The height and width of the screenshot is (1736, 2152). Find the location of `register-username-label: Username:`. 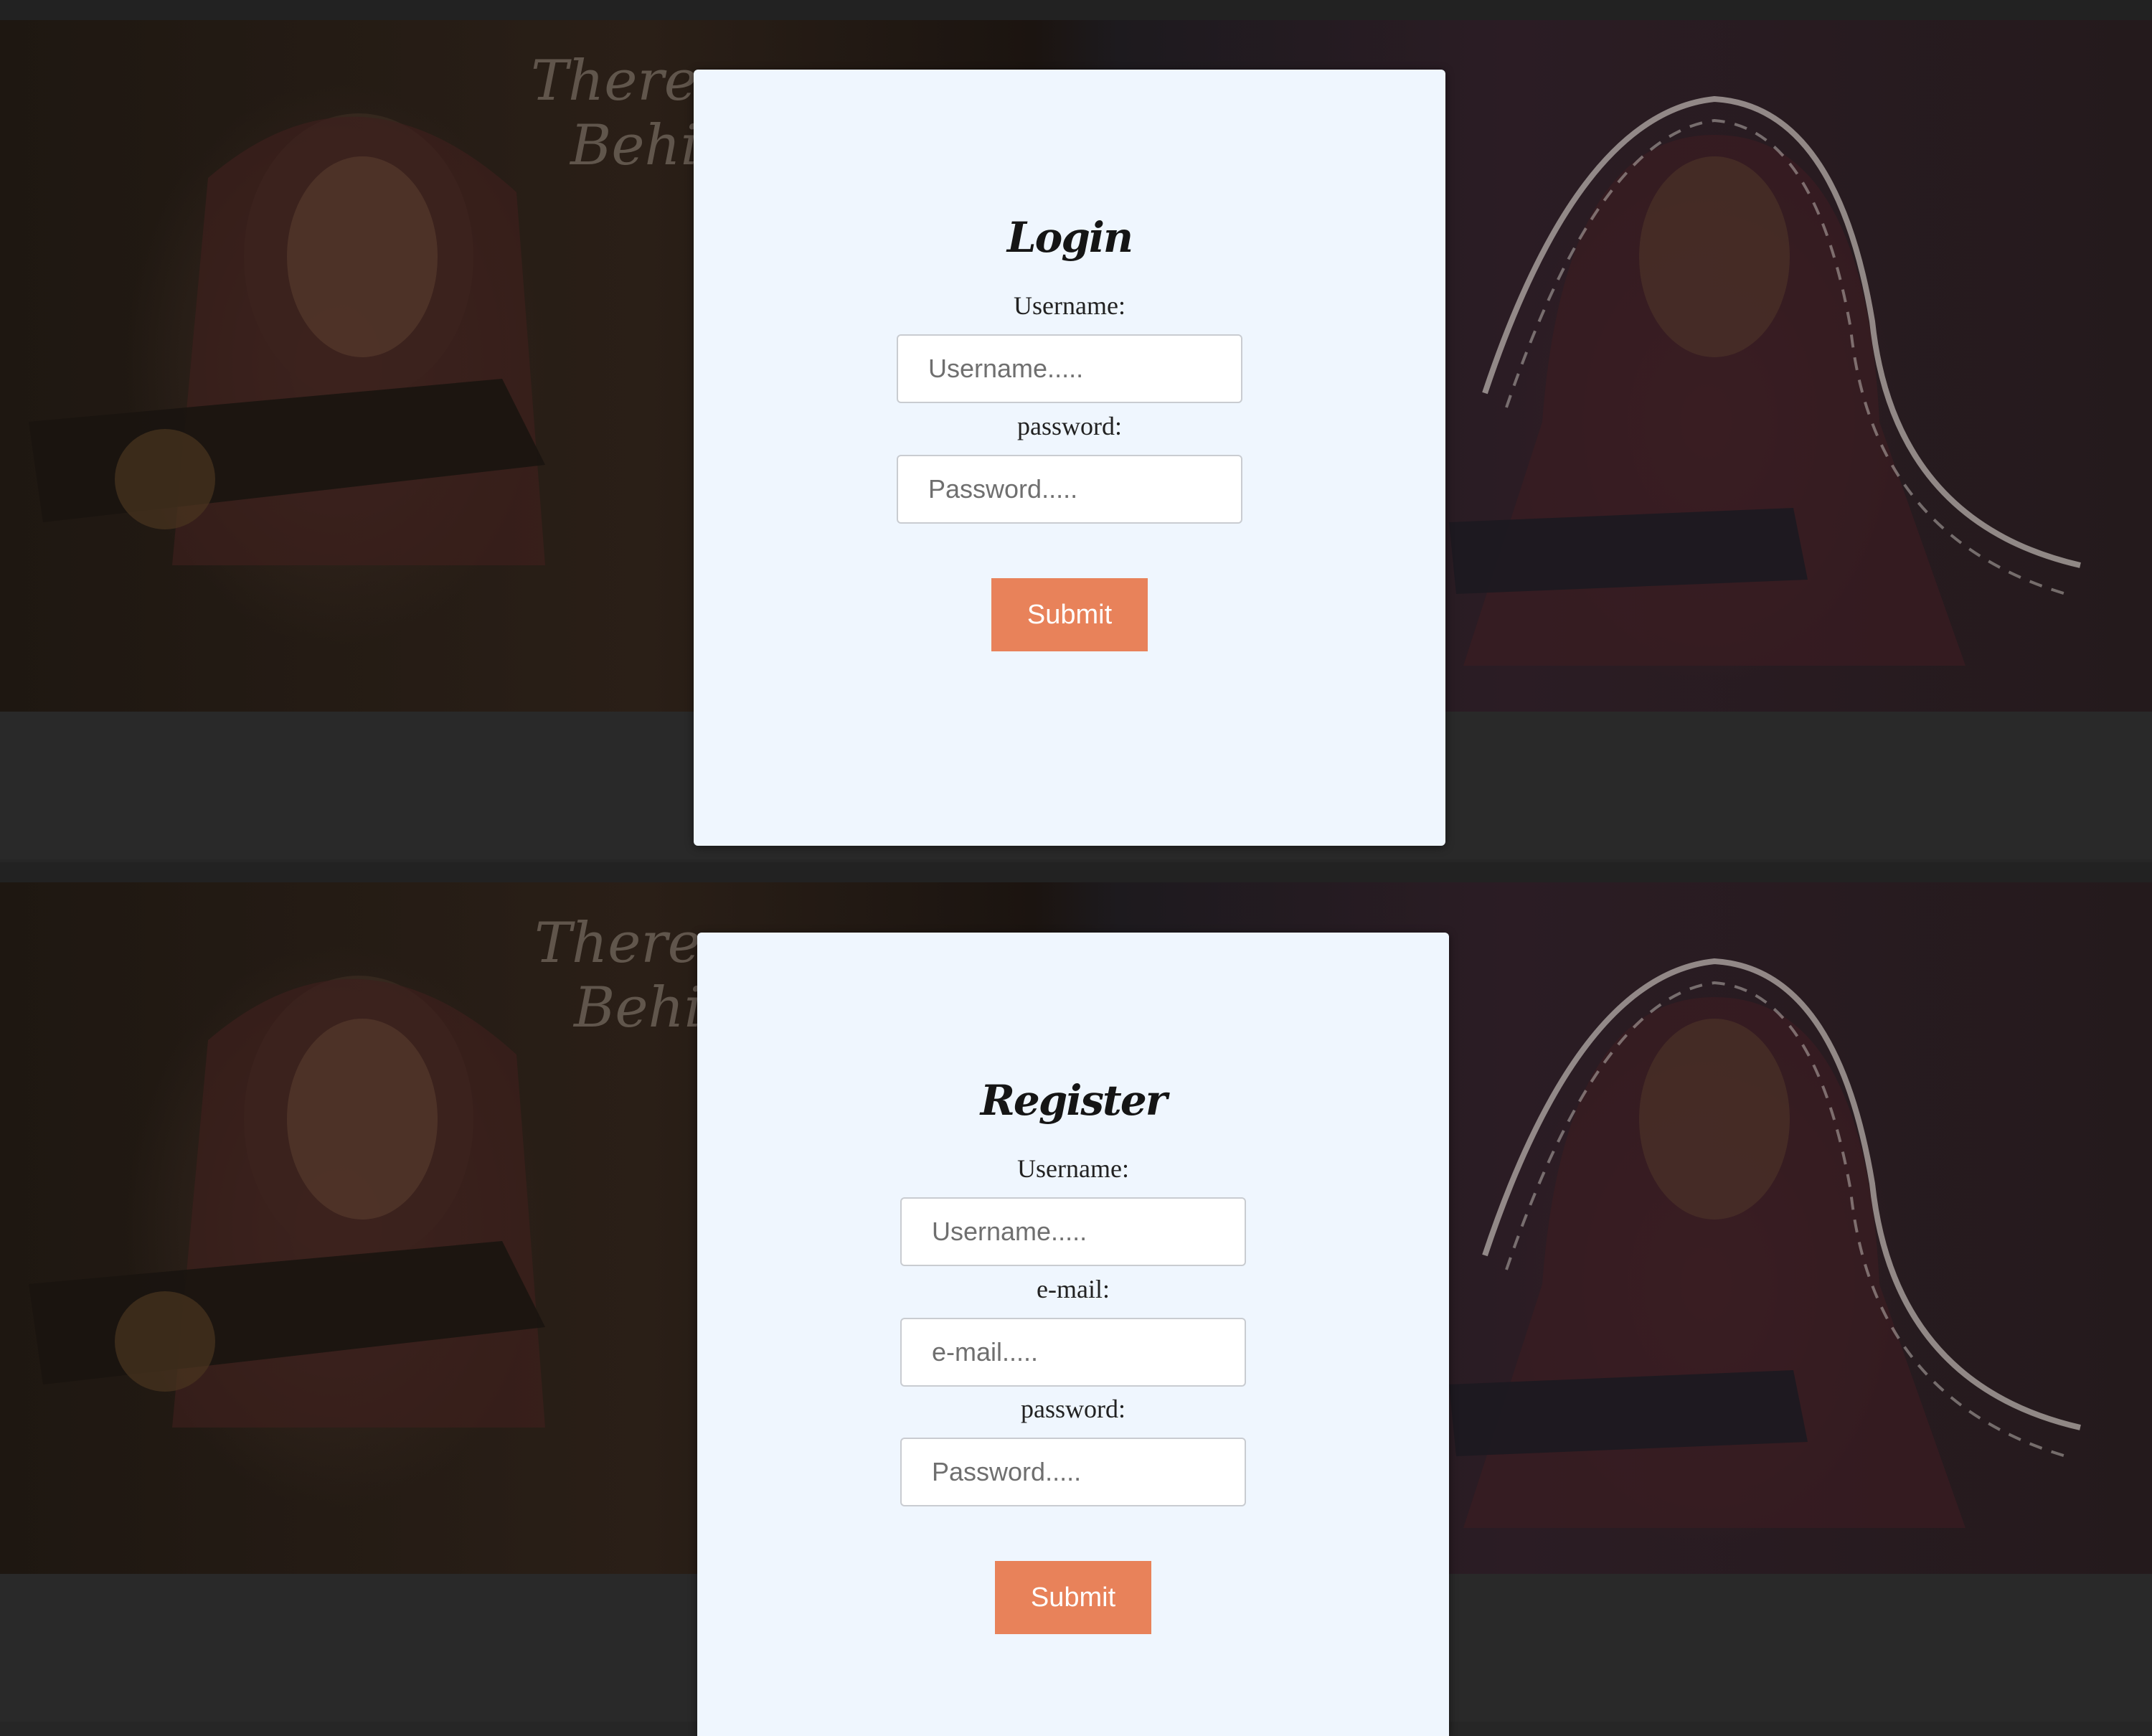

register-username-label: Username: is located at coordinates (1073, 1168).